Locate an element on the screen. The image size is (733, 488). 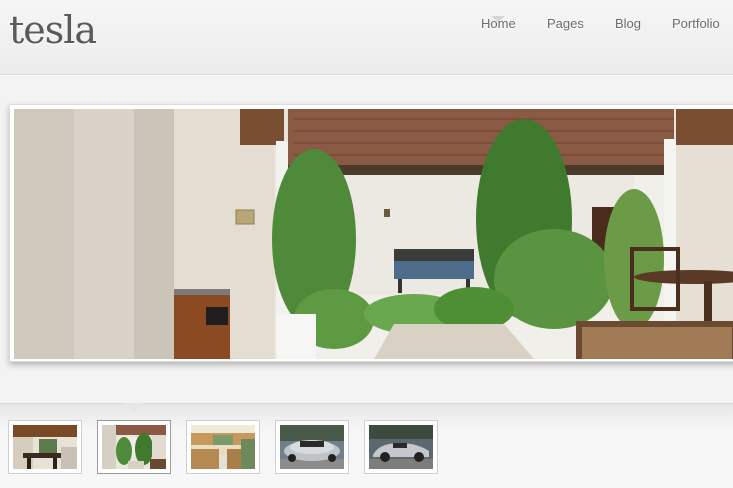
dining-room-photo is located at coordinates (45, 447).